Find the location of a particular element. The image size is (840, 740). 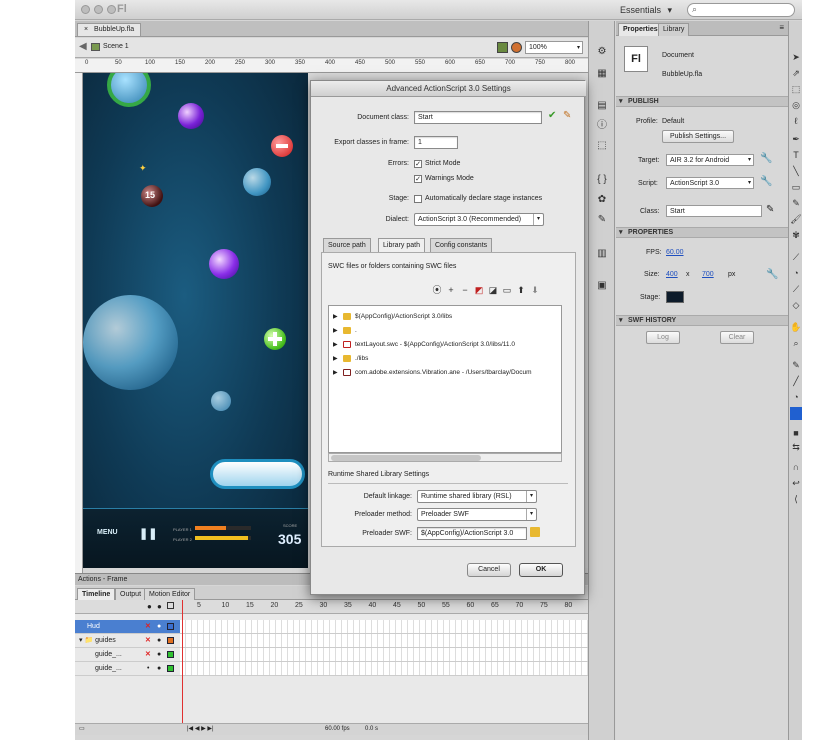

back-arrow-icon: ◀ is located at coordinates (83, 46).